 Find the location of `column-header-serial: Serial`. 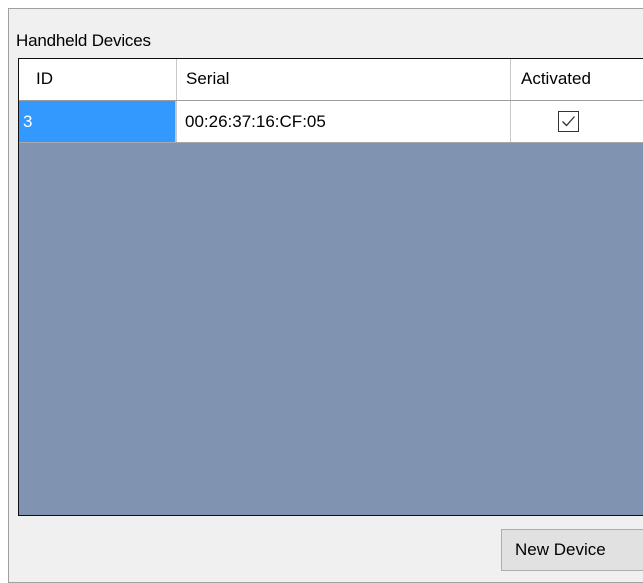

column-header-serial: Serial is located at coordinates (343, 79).